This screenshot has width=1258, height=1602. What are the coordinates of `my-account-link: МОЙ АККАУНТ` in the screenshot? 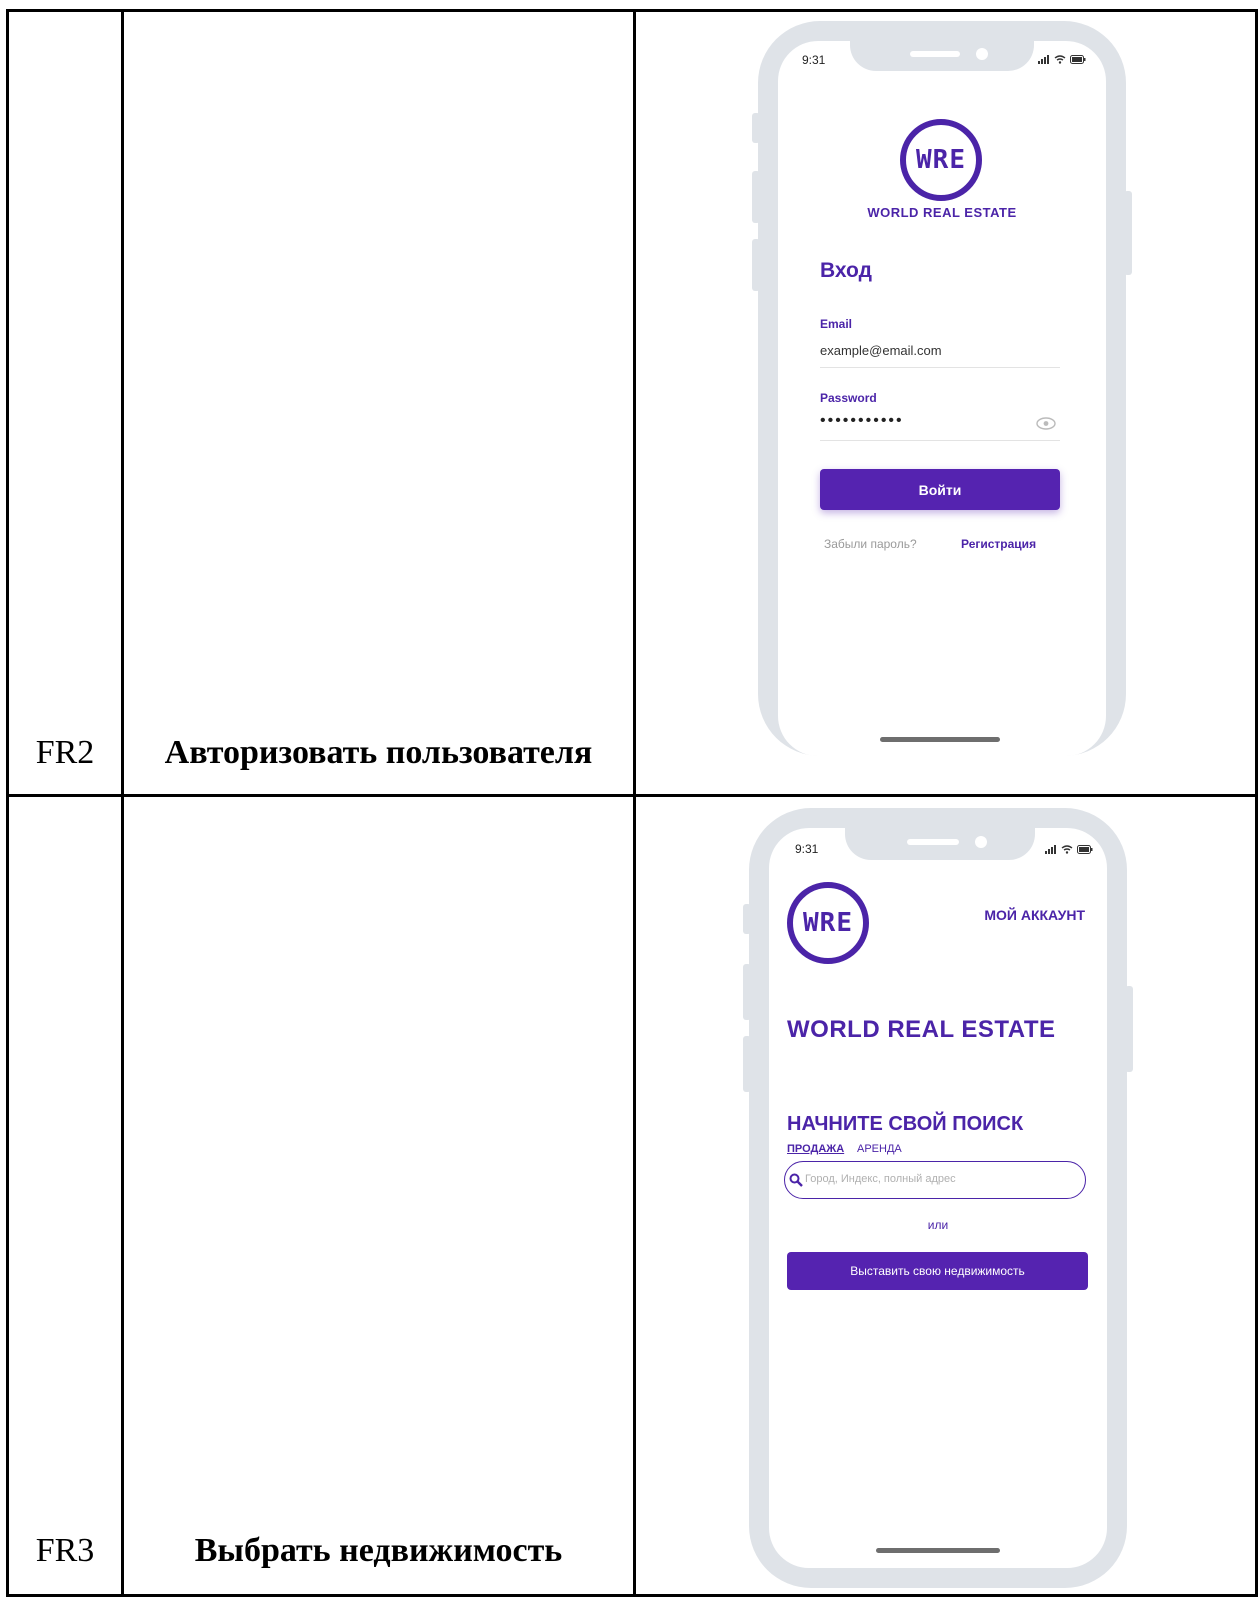 It's located at (1034, 915).